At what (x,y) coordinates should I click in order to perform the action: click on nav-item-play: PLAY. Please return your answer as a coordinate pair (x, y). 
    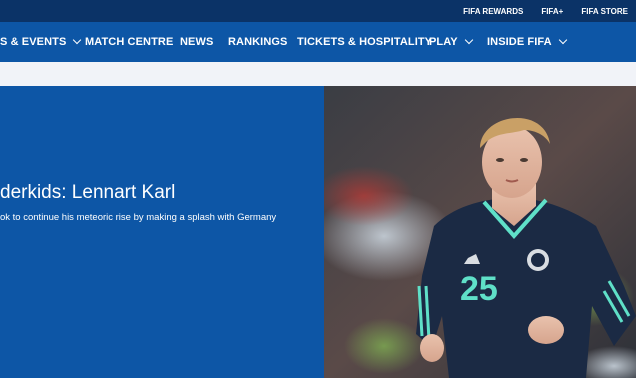
    Looking at the image, I should click on (451, 42).